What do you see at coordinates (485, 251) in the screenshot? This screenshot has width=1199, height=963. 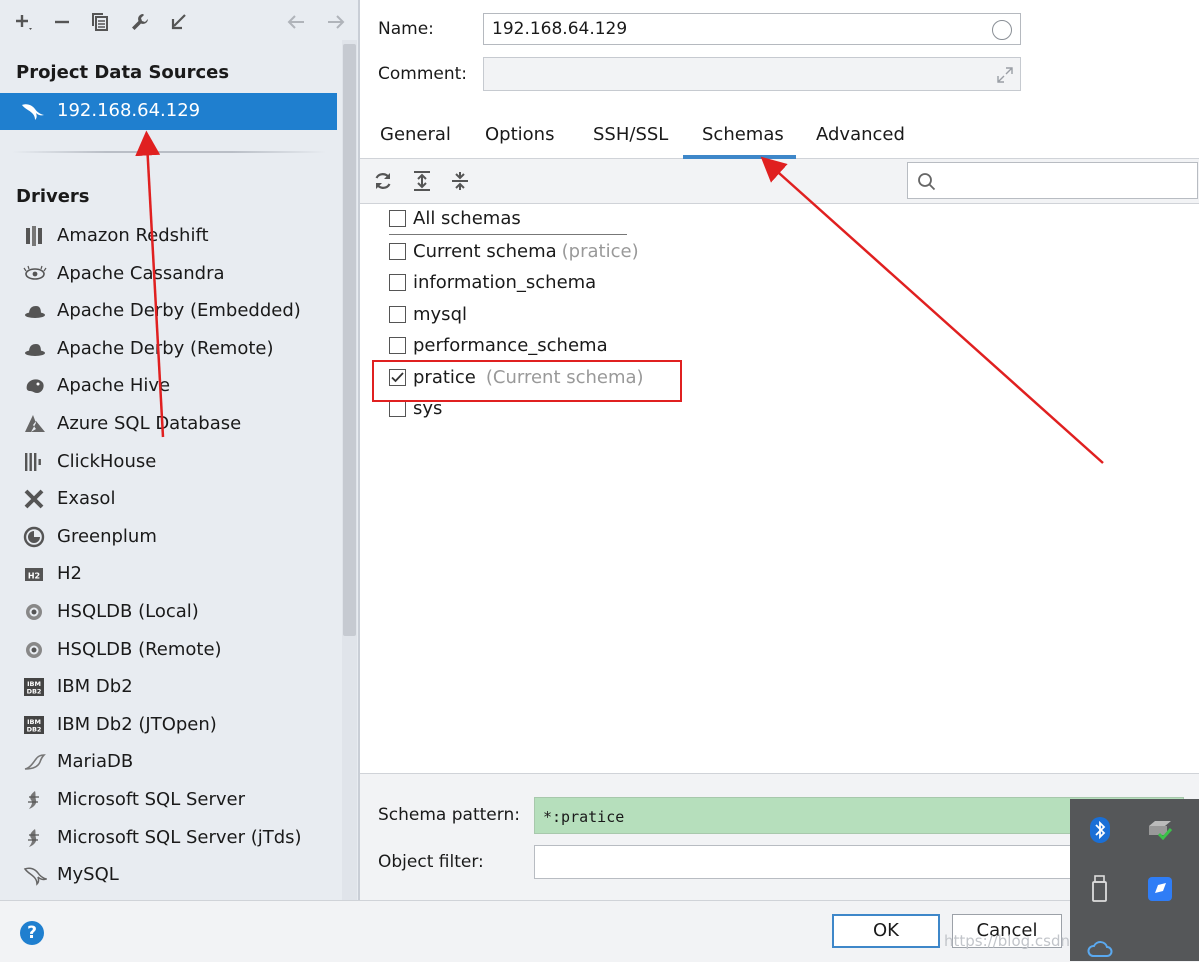 I see `schema-name-text: Current schema` at bounding box center [485, 251].